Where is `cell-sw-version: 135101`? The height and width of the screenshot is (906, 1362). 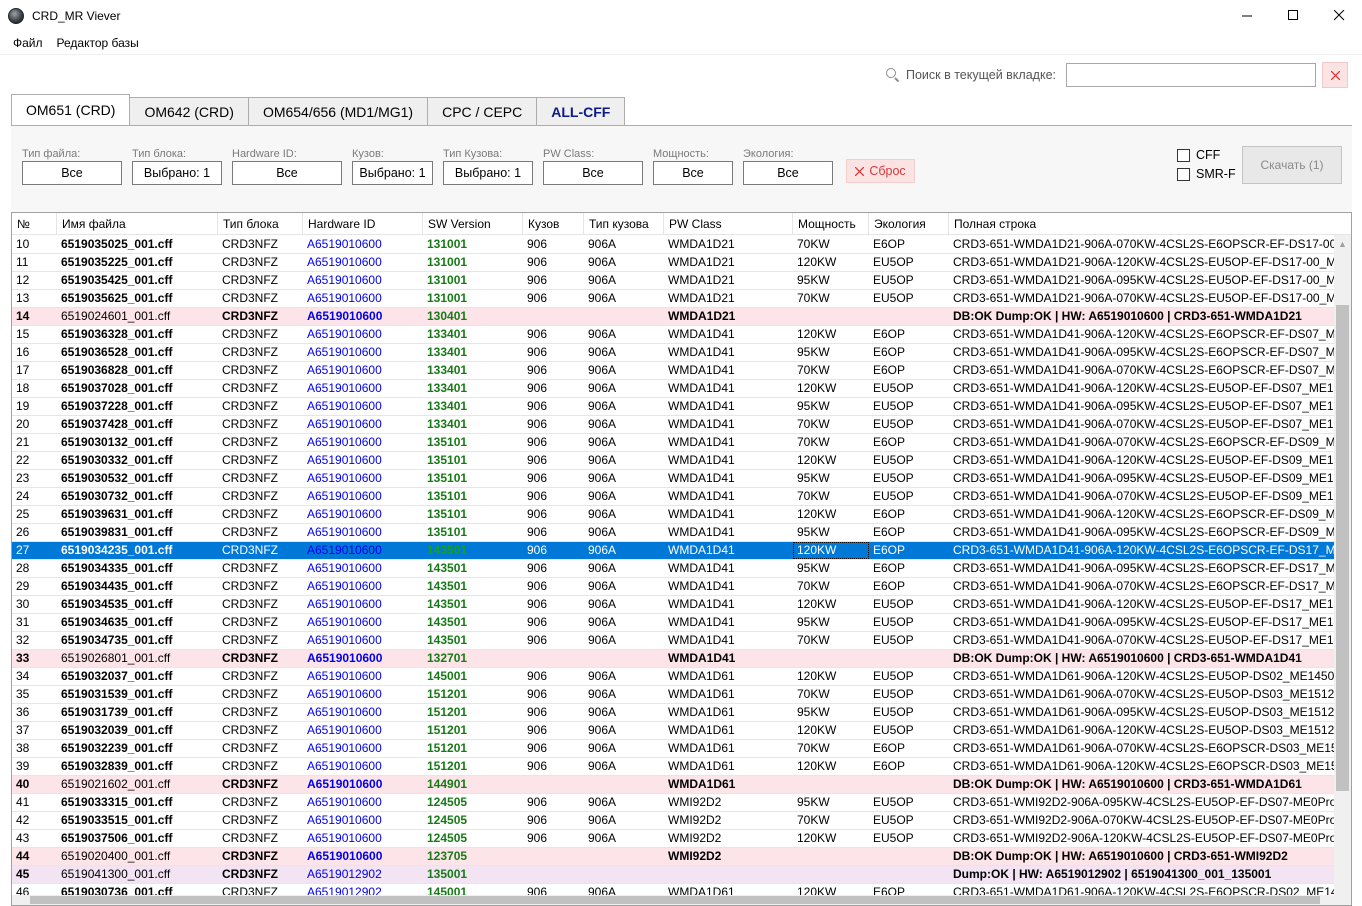
cell-sw-version: 135101 is located at coordinates (473, 496).